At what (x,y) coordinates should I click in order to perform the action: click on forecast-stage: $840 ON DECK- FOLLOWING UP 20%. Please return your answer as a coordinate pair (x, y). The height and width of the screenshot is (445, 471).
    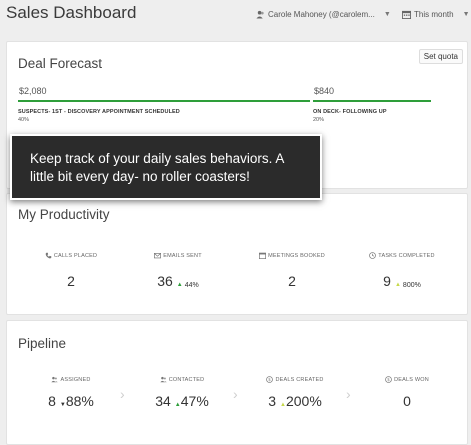
    Looking at the image, I should click on (372, 104).